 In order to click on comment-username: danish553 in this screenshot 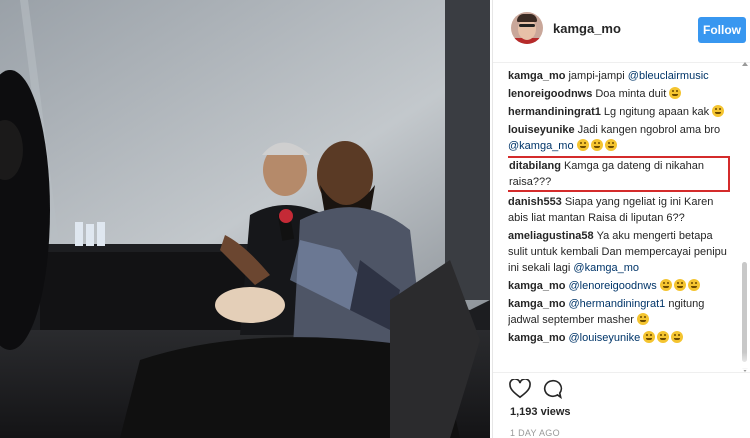, I will do `click(535, 202)`.